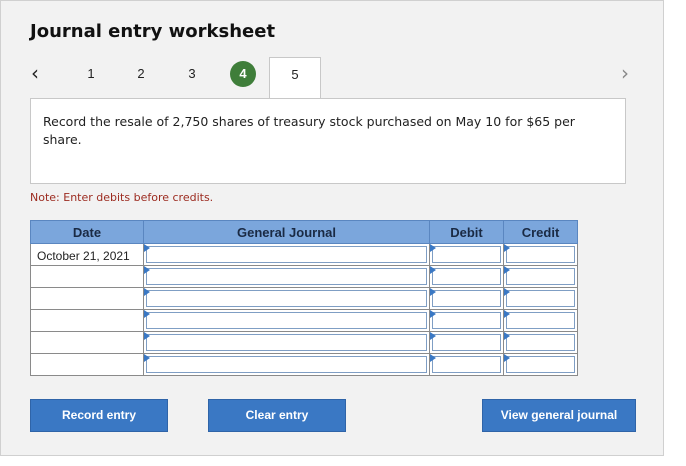 The width and height of the screenshot is (686, 466). I want to click on step-1: 1, so click(91, 74).